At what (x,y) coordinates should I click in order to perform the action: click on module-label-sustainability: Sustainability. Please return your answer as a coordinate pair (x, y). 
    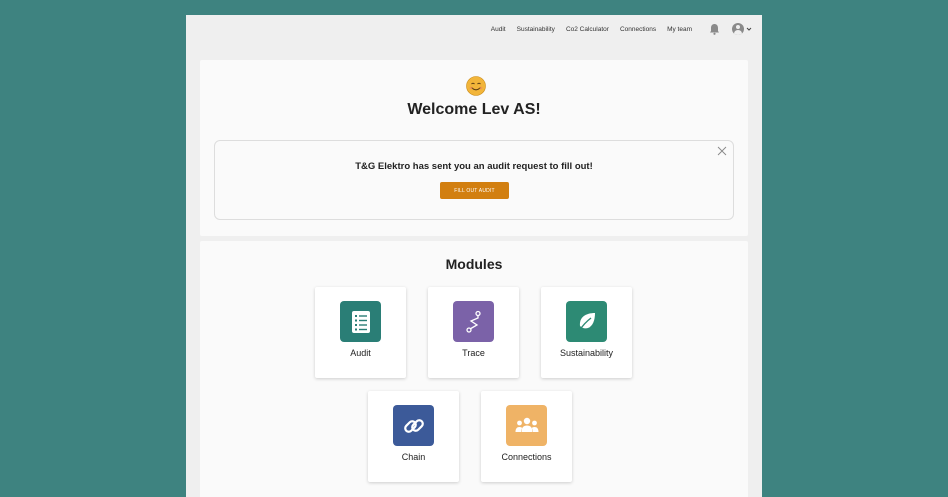
    Looking at the image, I should click on (586, 353).